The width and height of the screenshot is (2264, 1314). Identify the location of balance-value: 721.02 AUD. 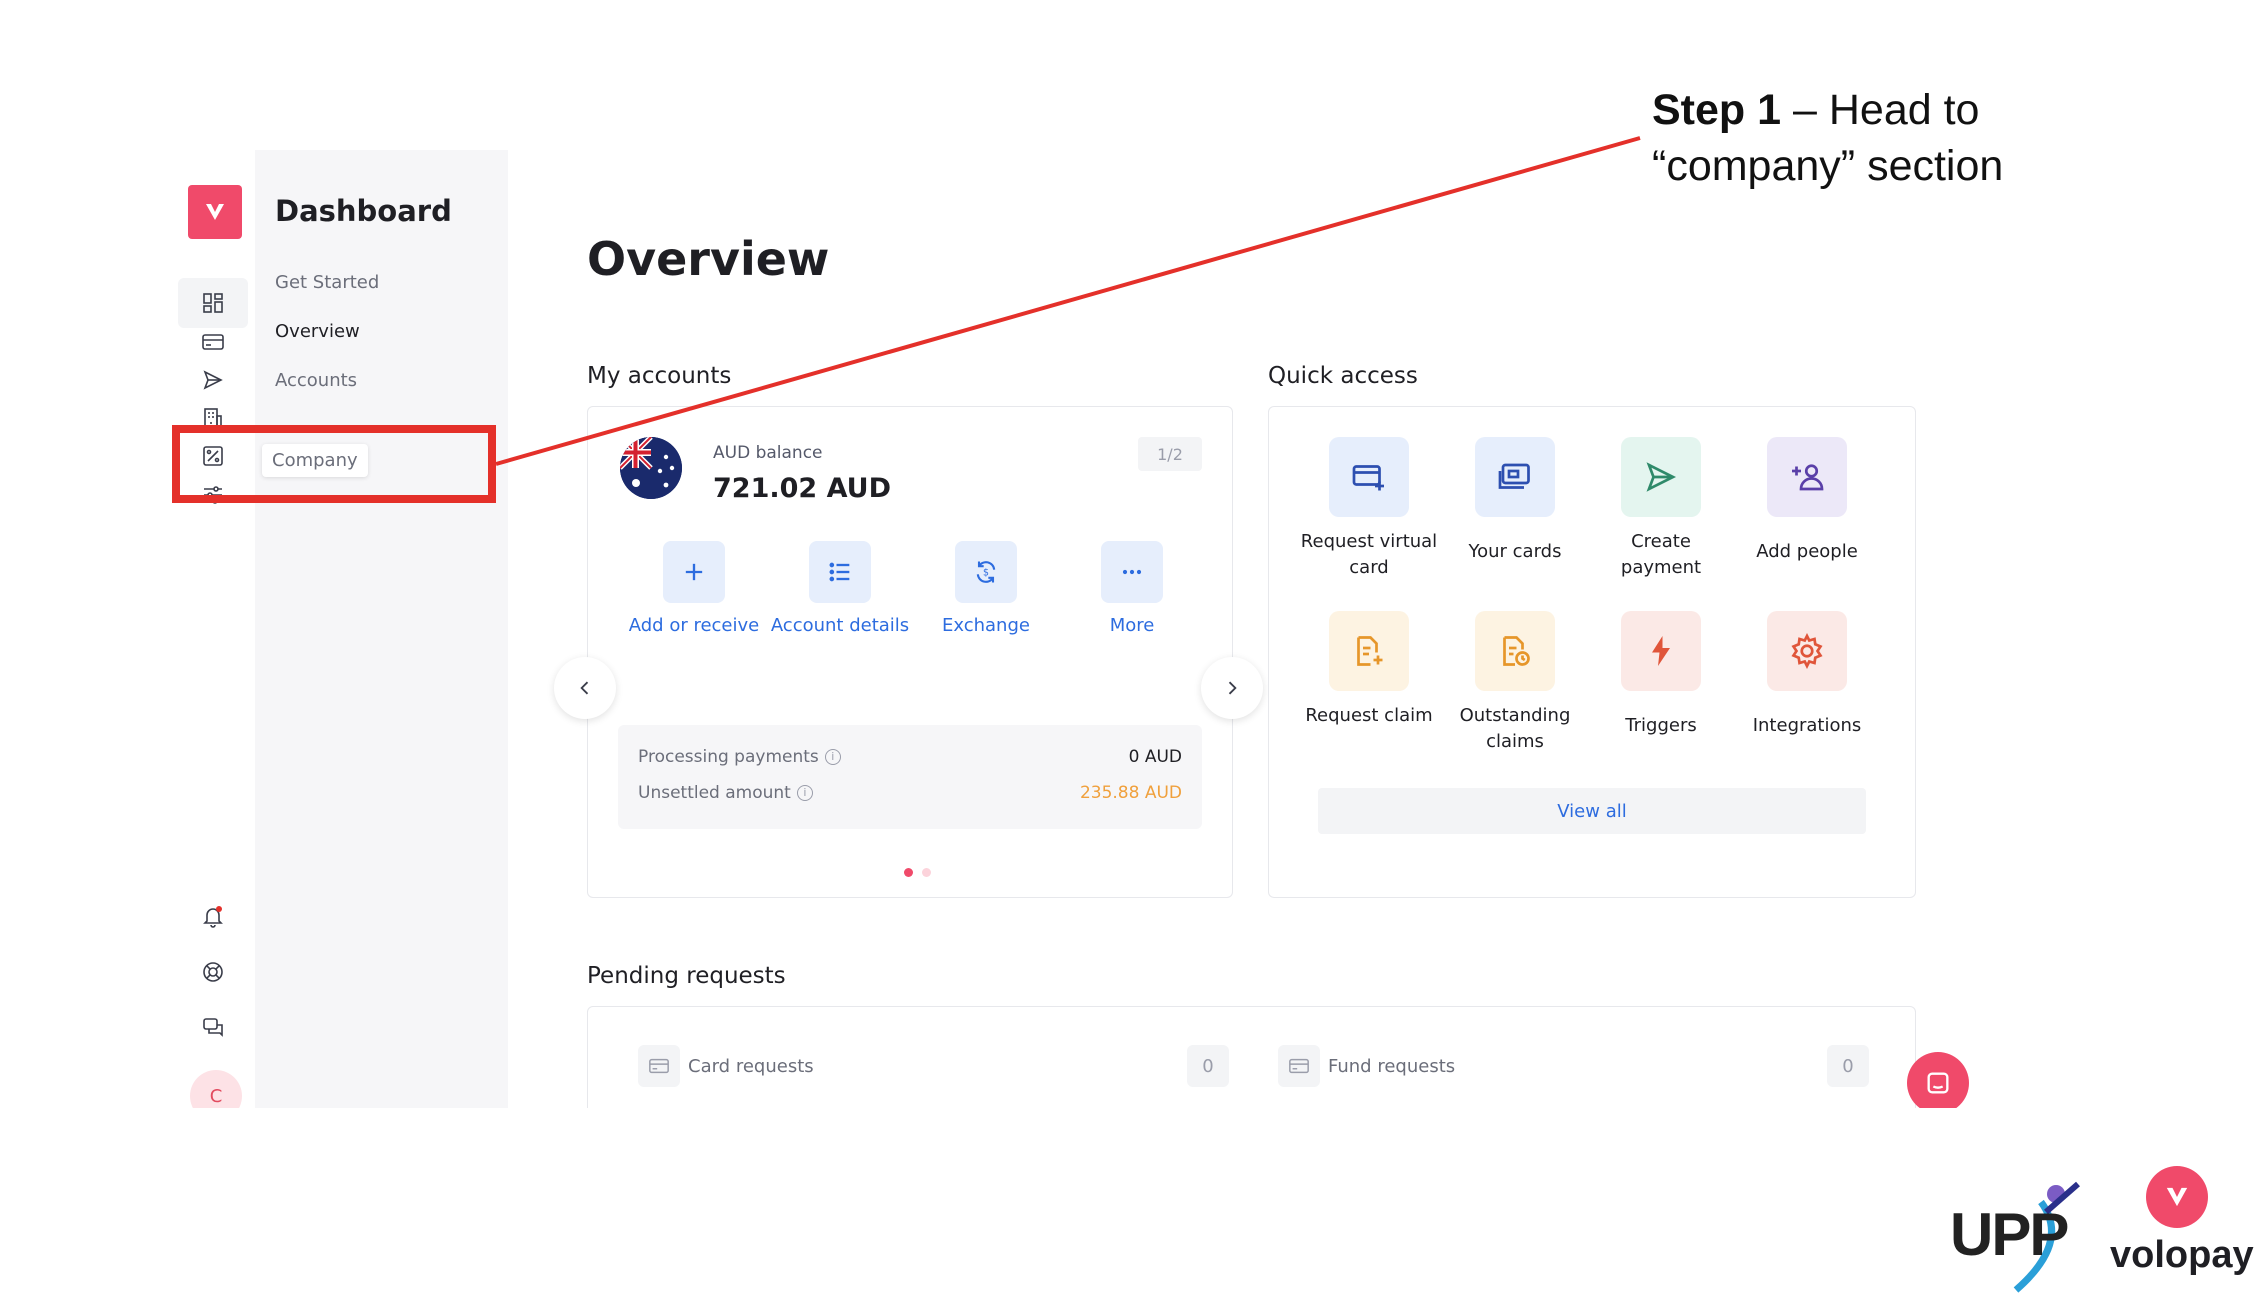
(802, 488).